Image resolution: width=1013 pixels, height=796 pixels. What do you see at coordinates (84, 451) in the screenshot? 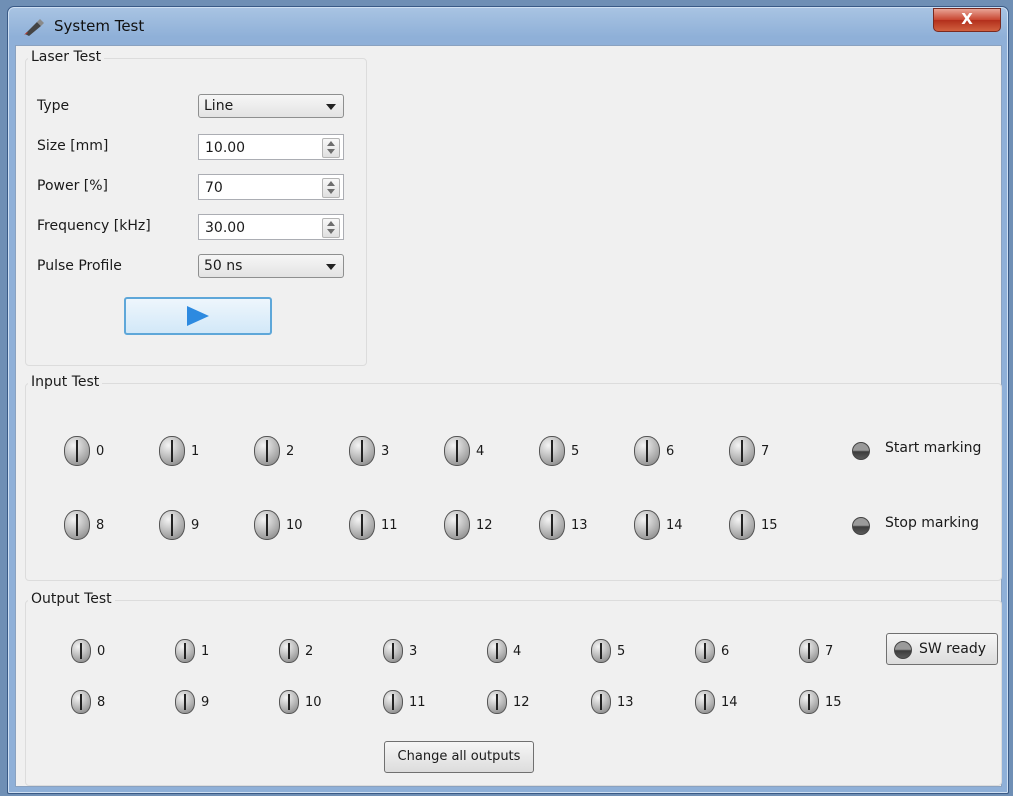
I see `input-pin-0: 0` at bounding box center [84, 451].